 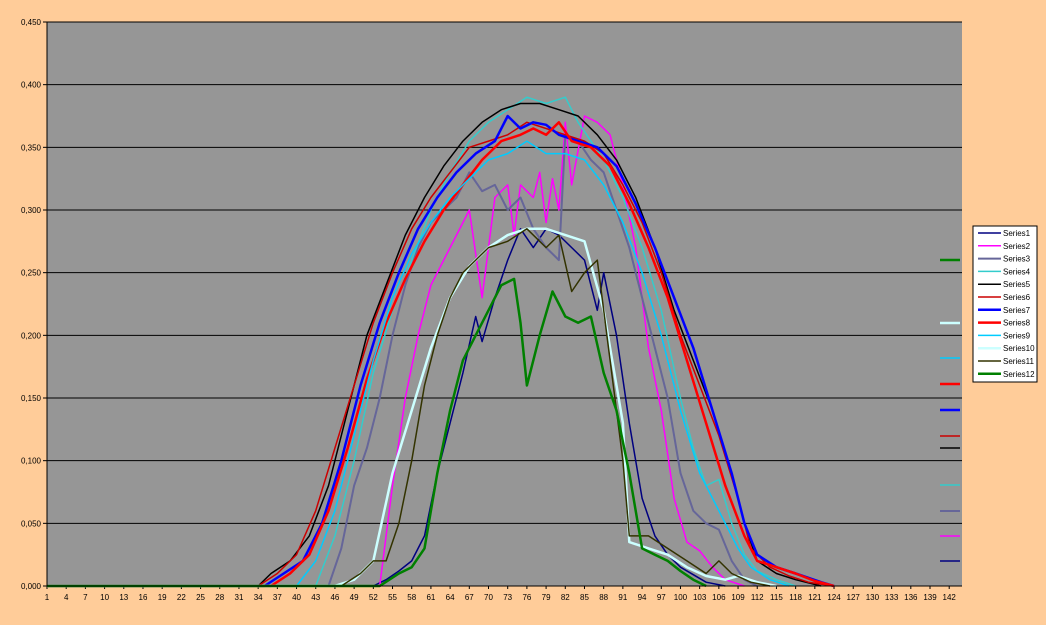 I want to click on legend-label-series6: Series6, so click(x=1017, y=297).